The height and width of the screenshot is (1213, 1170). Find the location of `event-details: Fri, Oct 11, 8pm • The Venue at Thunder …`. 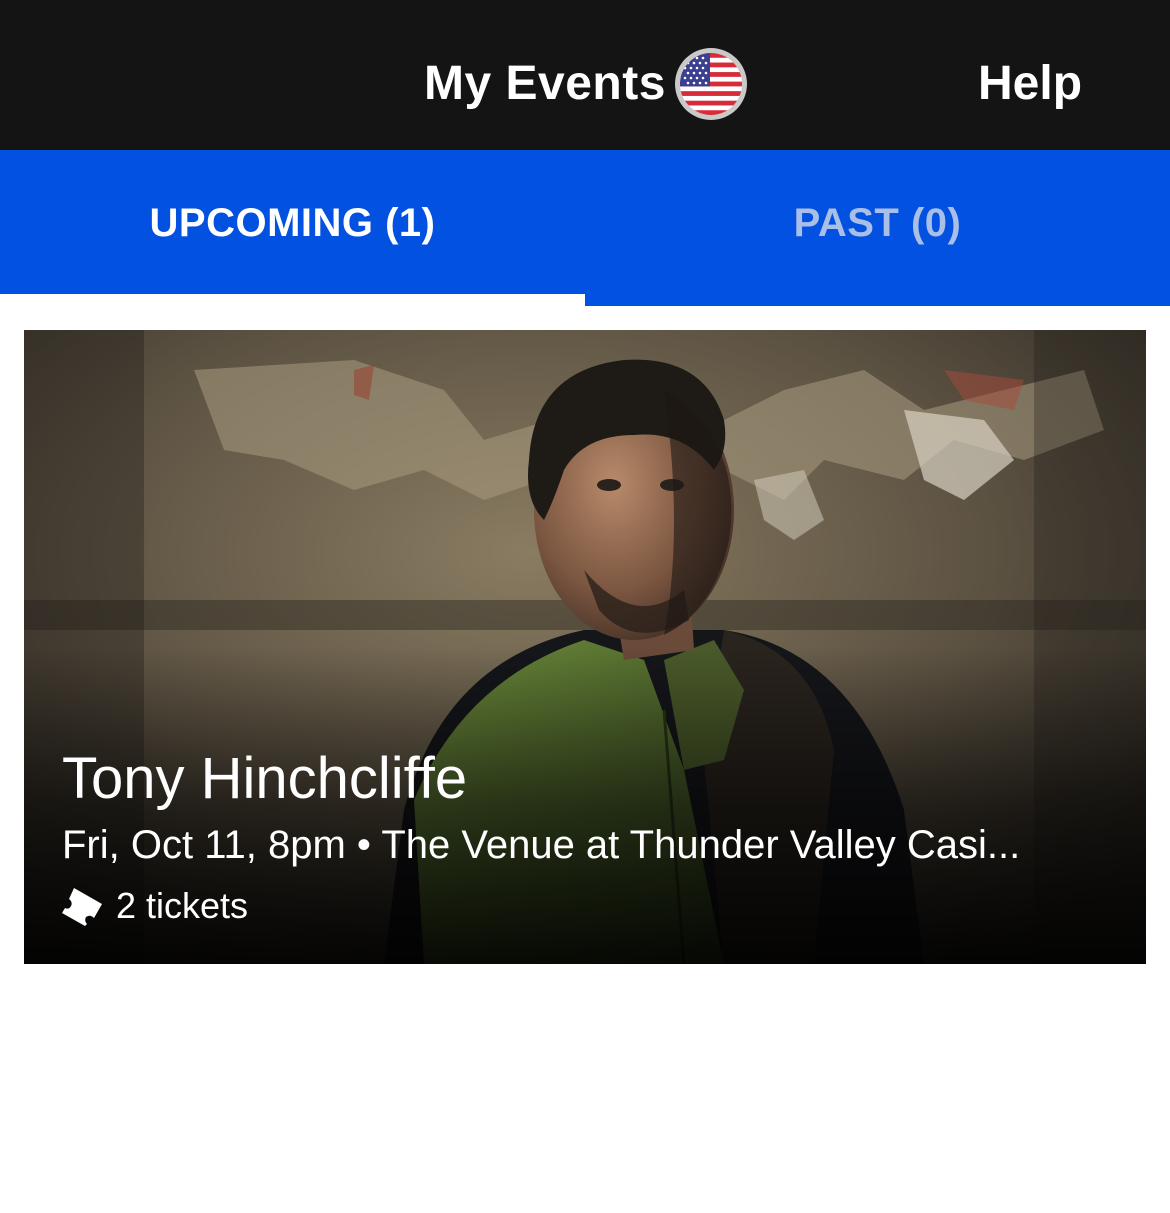

event-details: Fri, Oct 11, 8pm • The Venue at Thunder … is located at coordinates (587, 845).